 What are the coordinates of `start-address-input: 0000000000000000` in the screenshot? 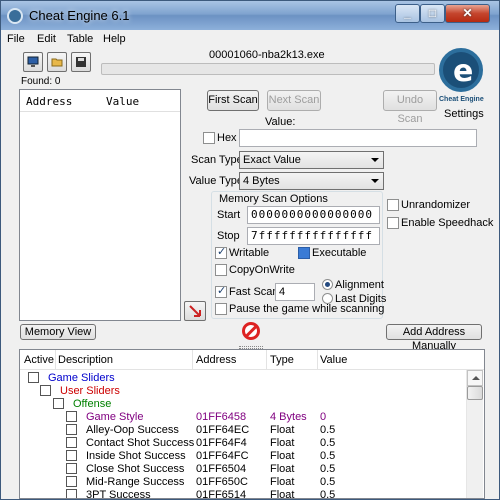 It's located at (313, 215).